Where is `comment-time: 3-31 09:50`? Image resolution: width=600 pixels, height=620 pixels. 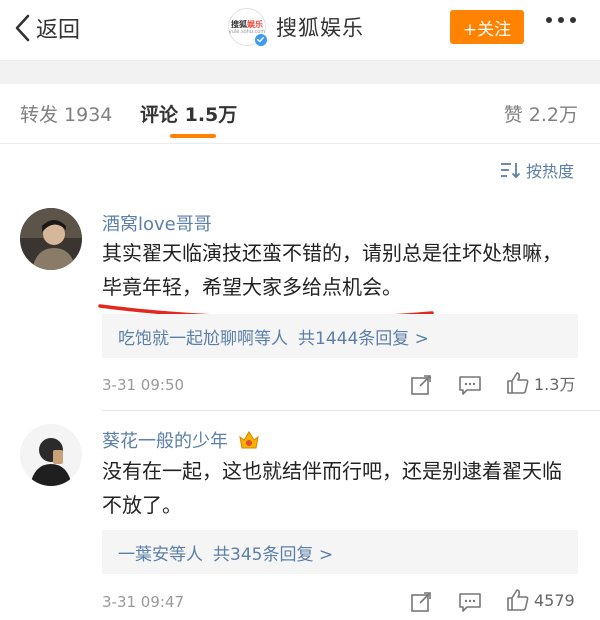 comment-time: 3-31 09:50 is located at coordinates (143, 385).